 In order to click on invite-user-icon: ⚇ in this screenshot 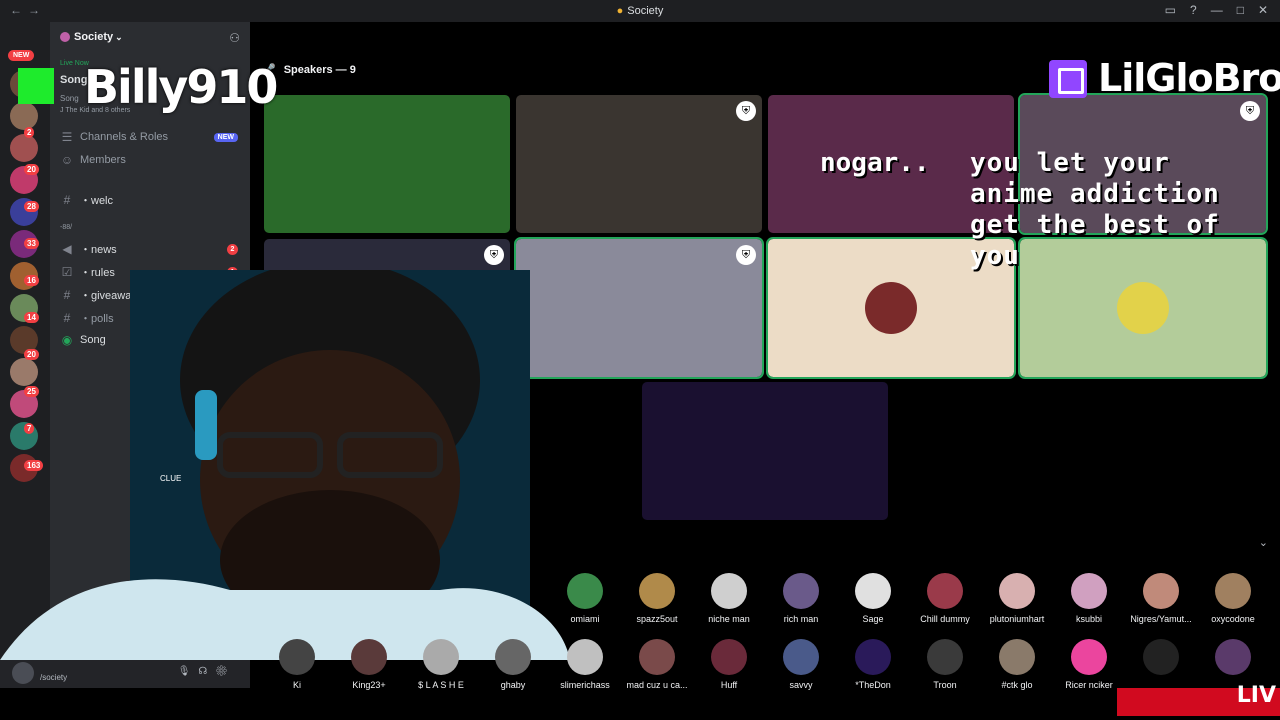, I will do `click(234, 38)`.